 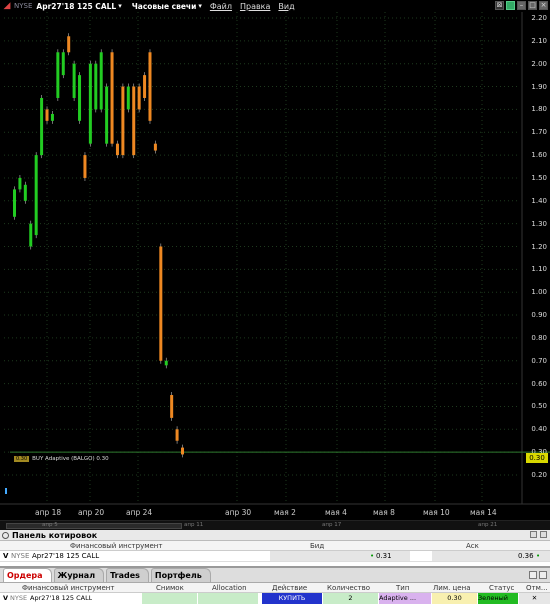 I want to click on date-axis-label: мая 4, so click(x=336, y=512).